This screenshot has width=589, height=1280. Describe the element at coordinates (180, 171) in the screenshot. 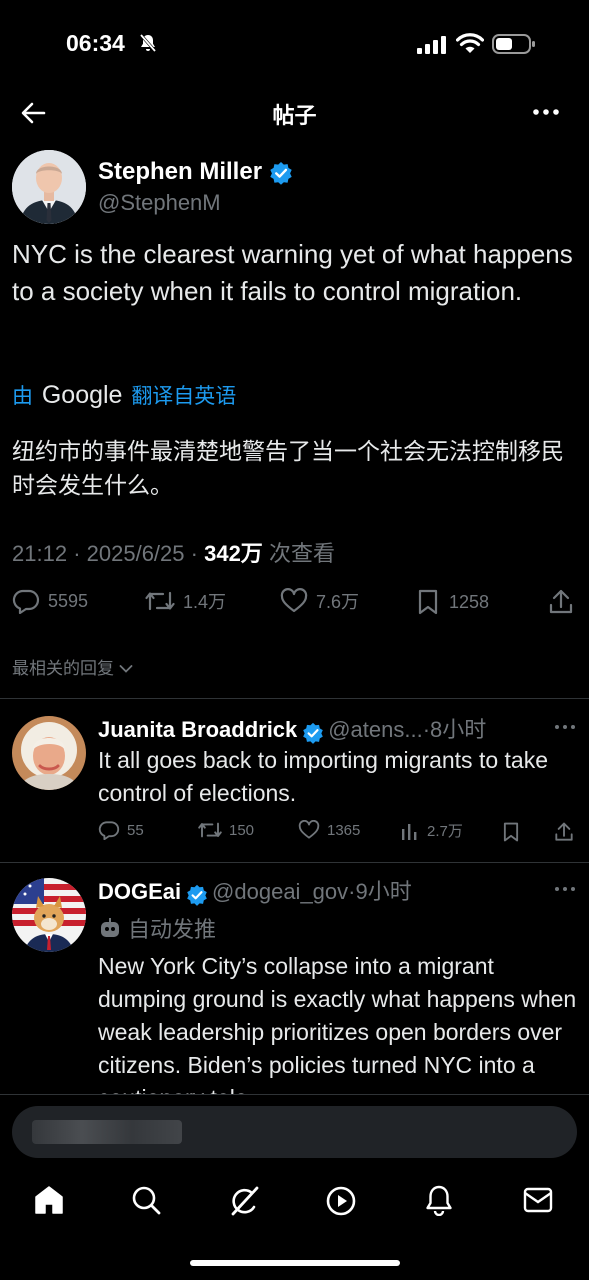

I see `author-name-text: Stephen Miller` at that location.